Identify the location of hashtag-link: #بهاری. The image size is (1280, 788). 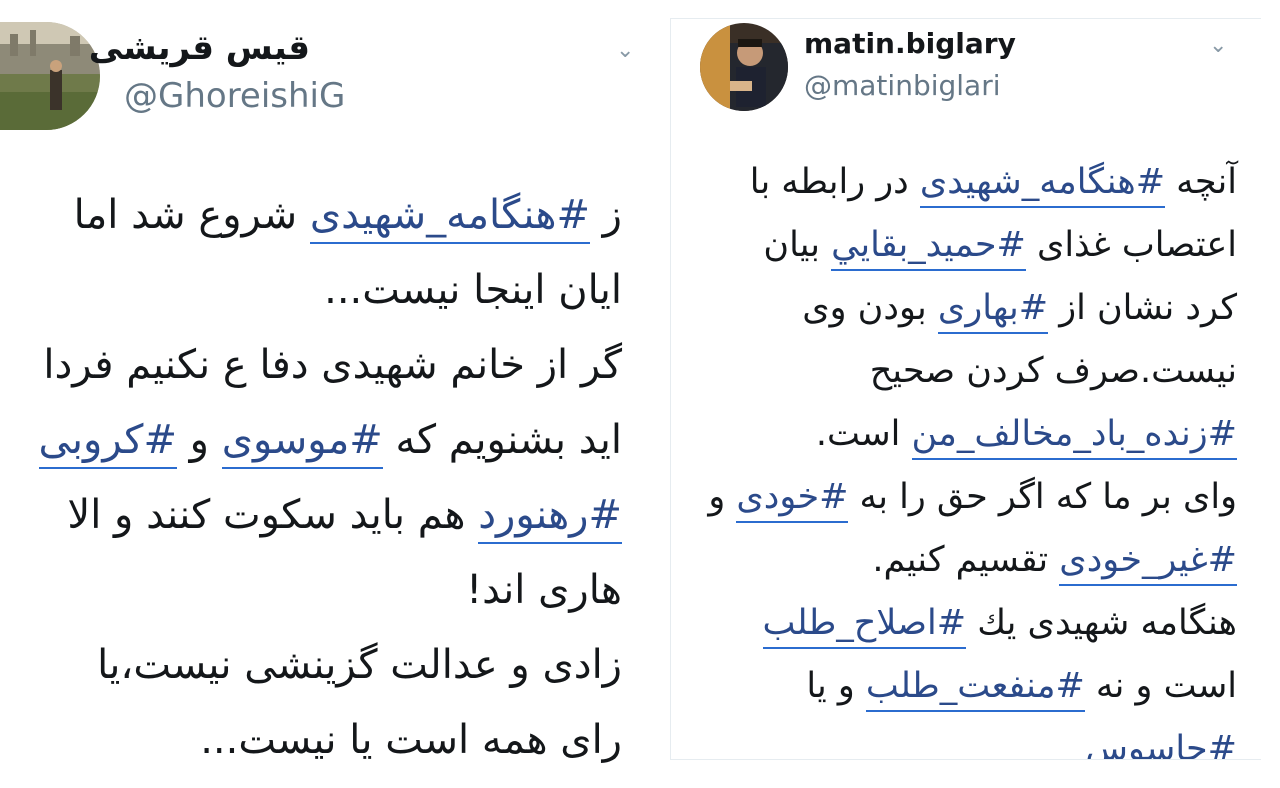
(993, 311).